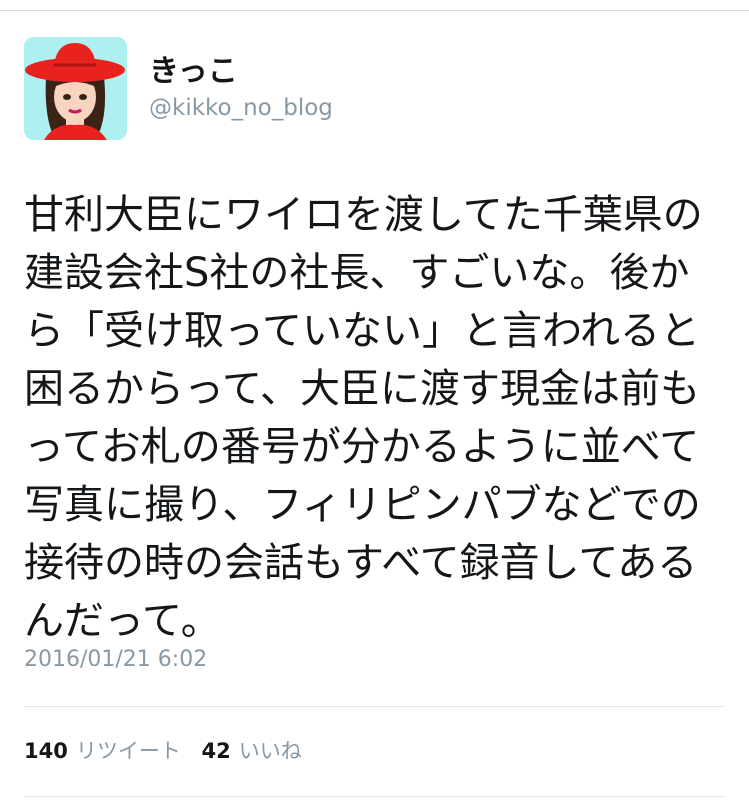 This screenshot has width=749, height=808. I want to click on display-name: きっこ, so click(193, 72).